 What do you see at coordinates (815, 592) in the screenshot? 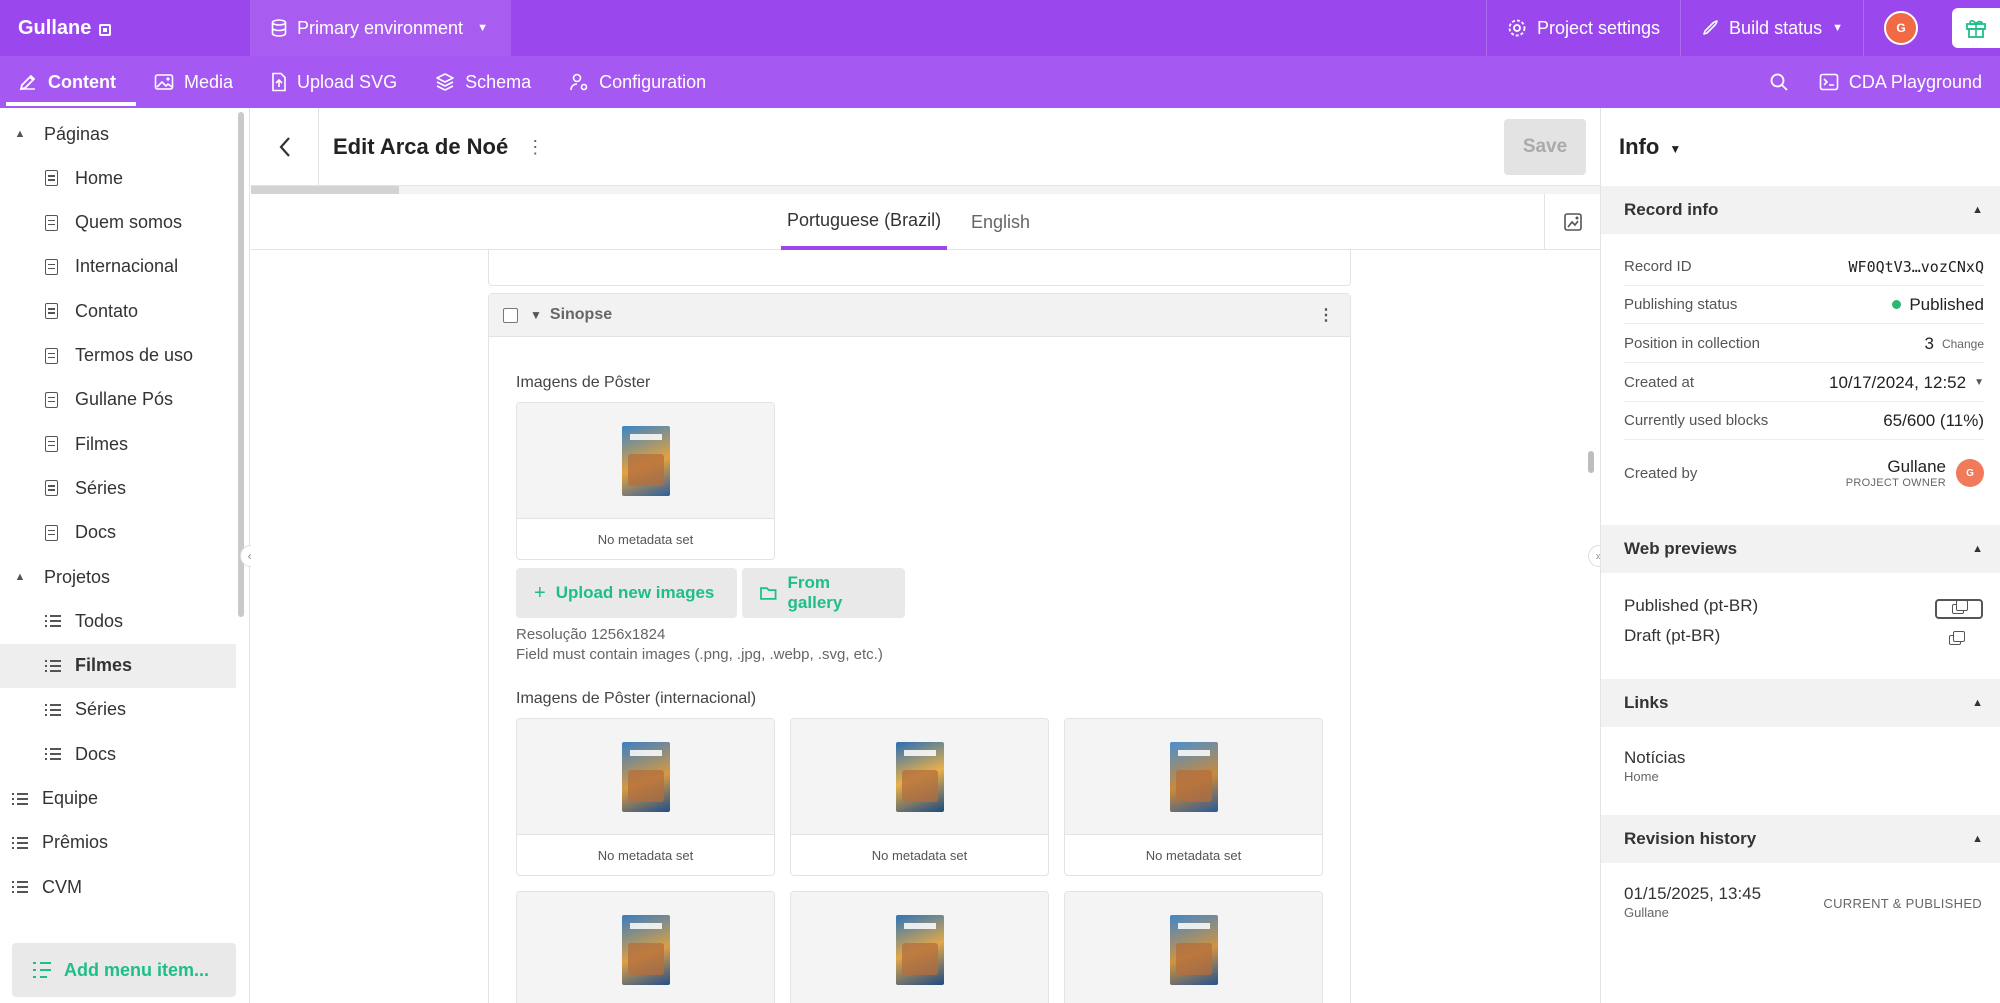
I see `from-gallery-label: From gallery` at bounding box center [815, 592].